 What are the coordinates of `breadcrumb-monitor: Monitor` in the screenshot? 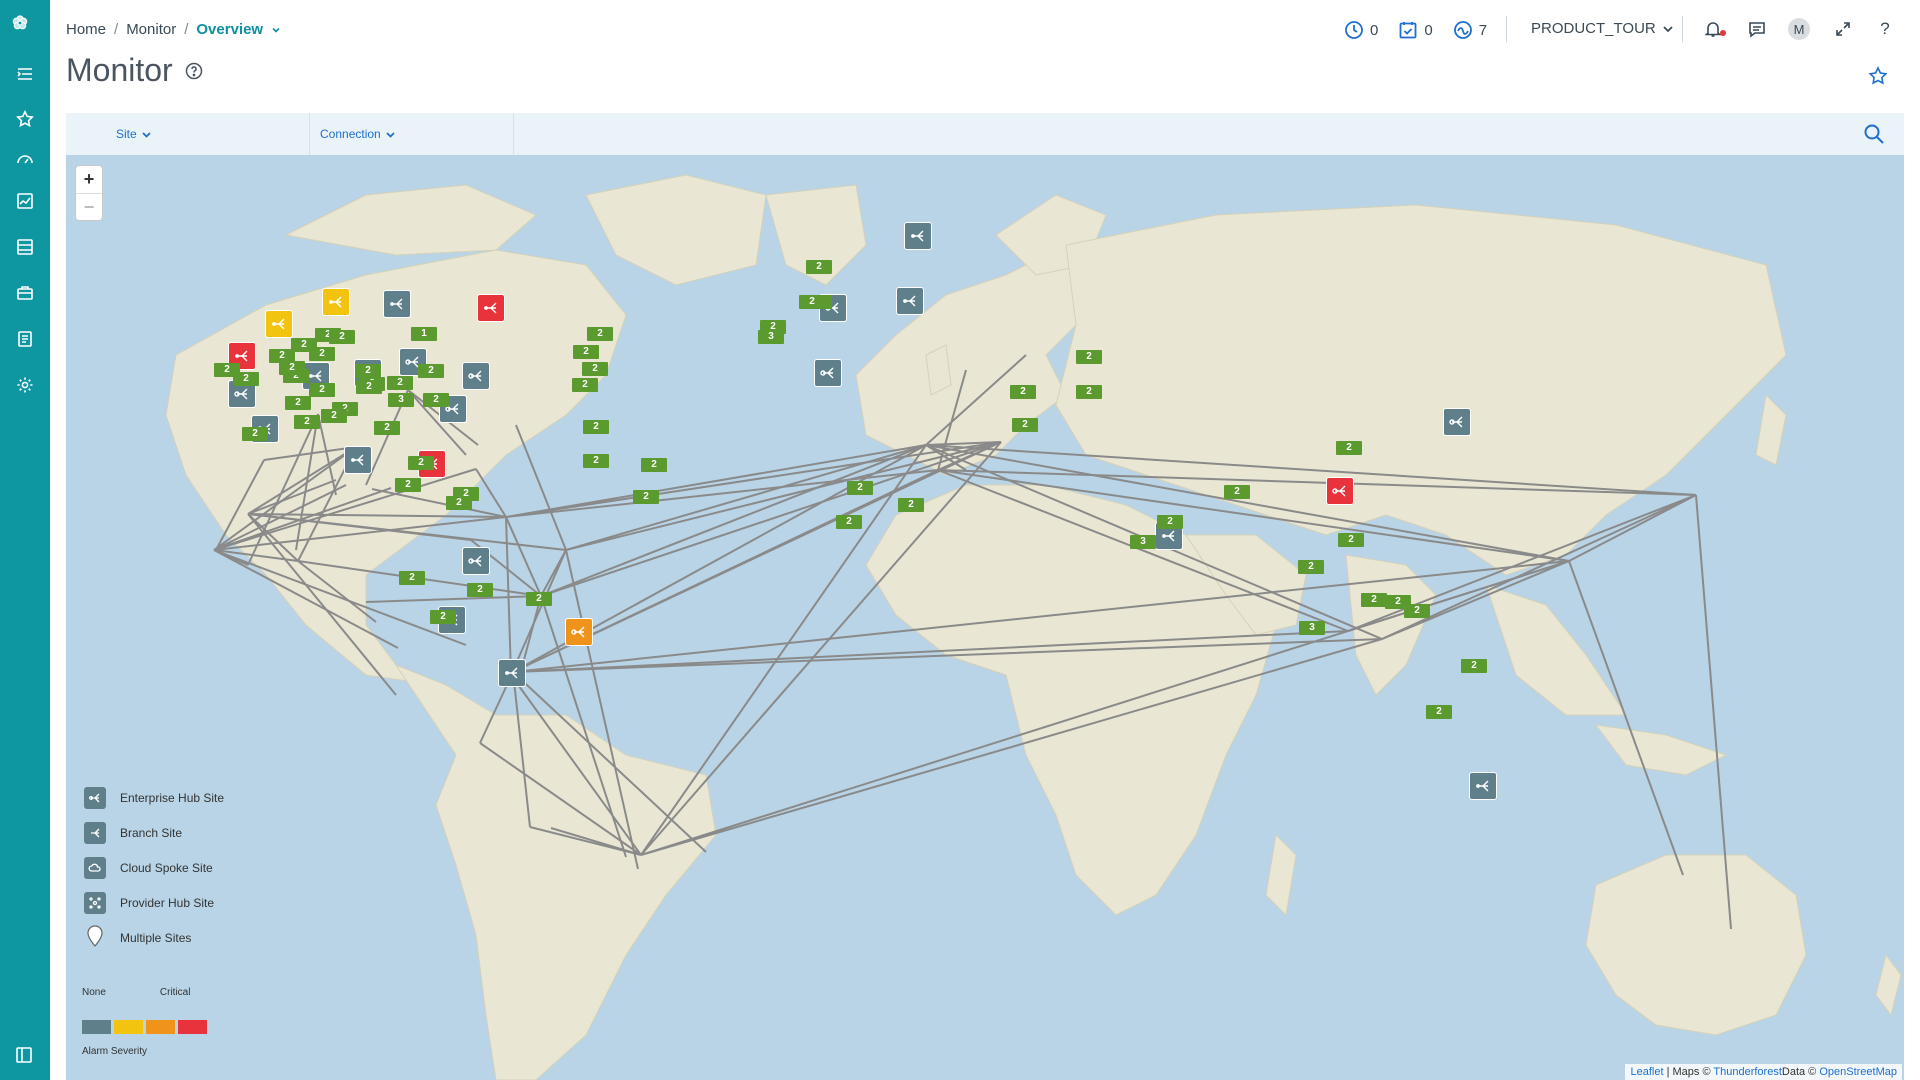 It's located at (151, 29).